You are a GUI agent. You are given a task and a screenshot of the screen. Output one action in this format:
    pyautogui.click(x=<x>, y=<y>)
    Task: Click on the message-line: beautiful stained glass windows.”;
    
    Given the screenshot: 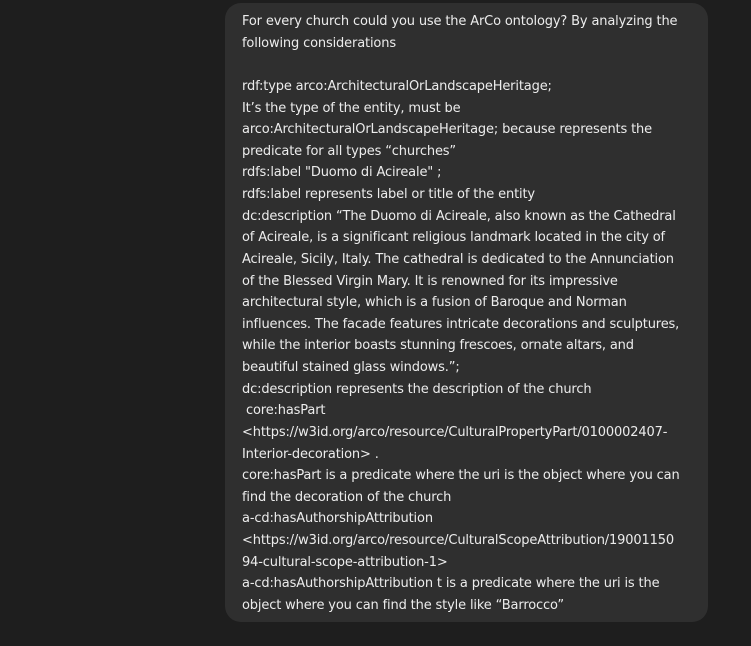 What is the action you would take?
    pyautogui.click(x=351, y=367)
    